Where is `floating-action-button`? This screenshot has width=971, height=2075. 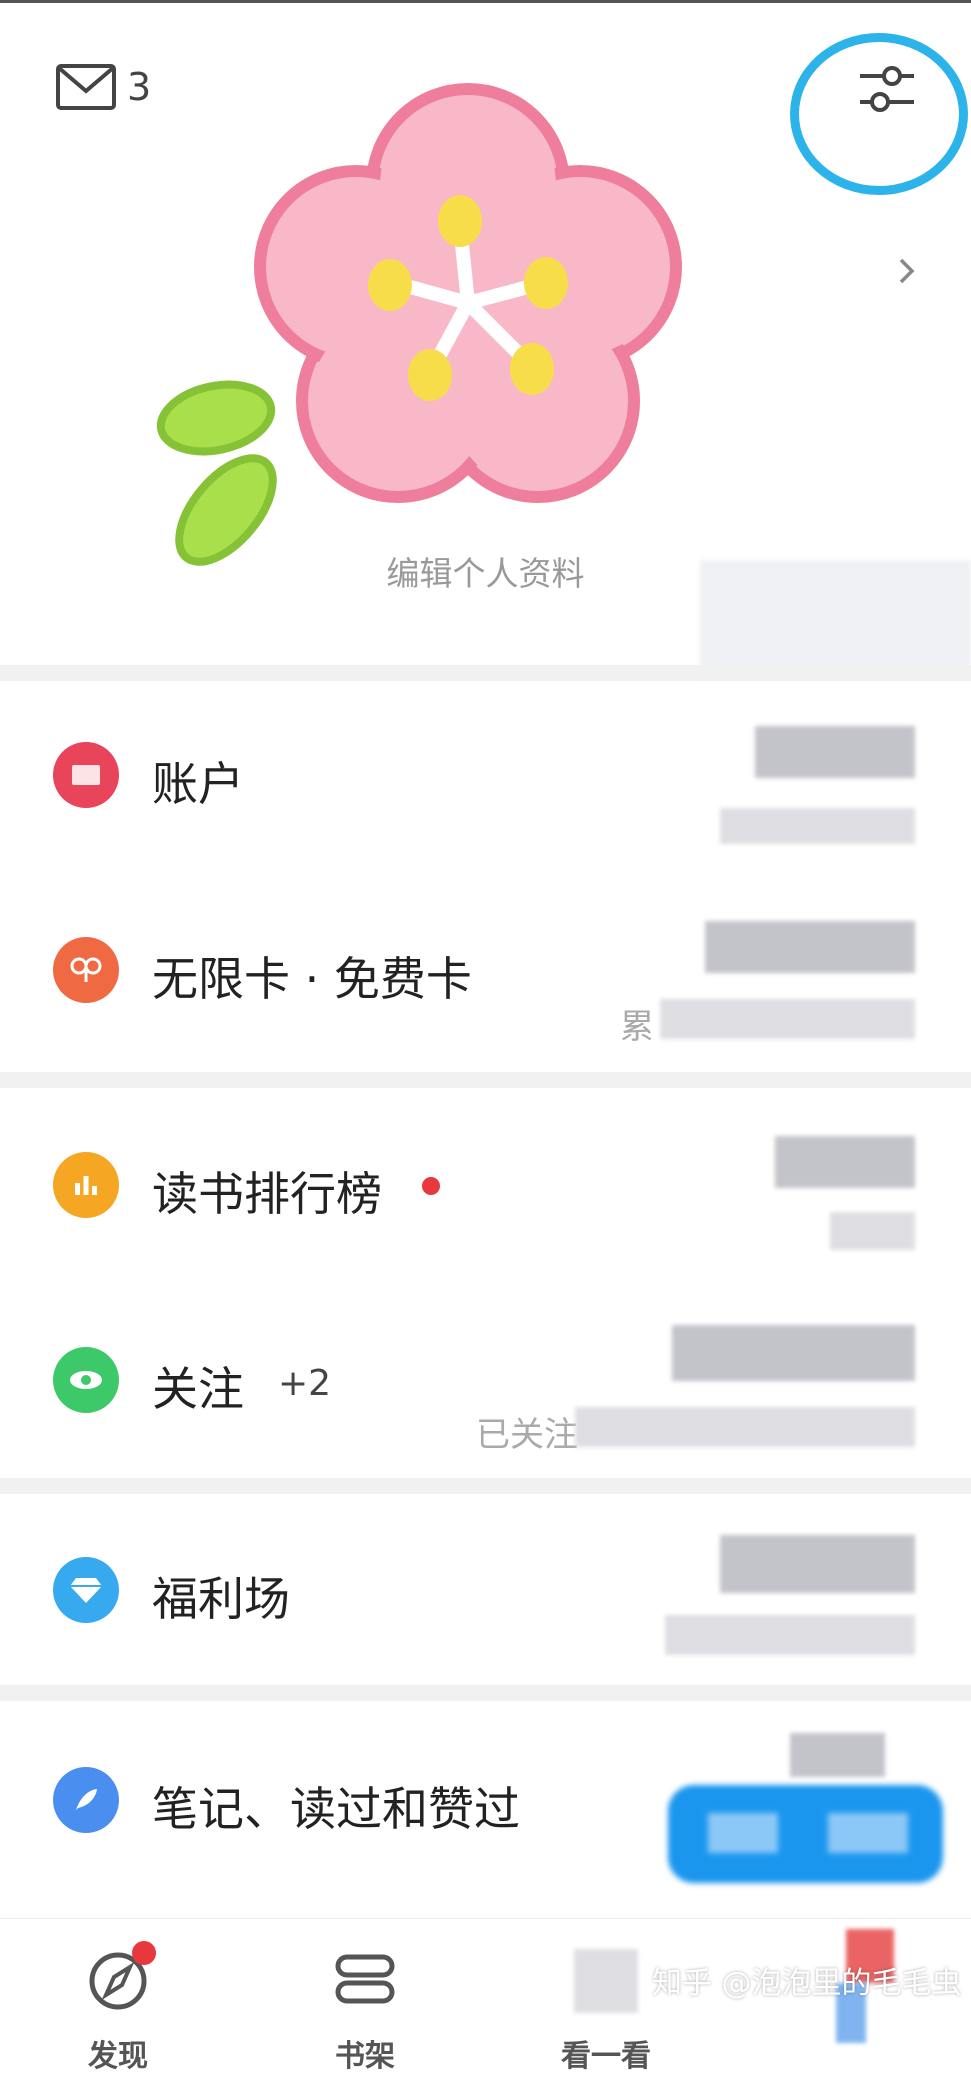
floating-action-button is located at coordinates (805, 1834).